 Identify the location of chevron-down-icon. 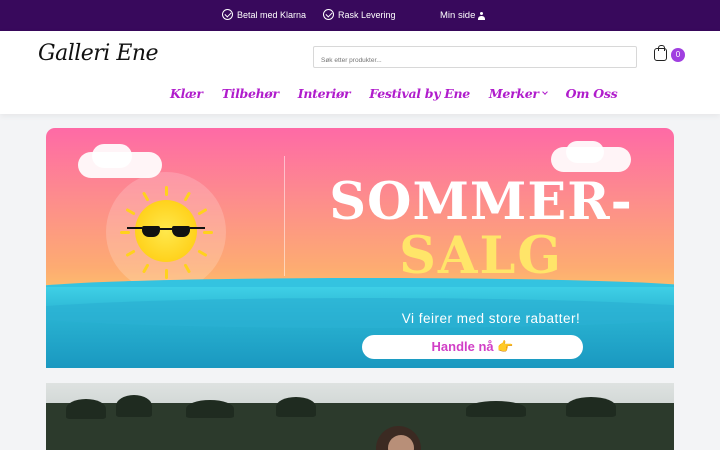
(544, 92).